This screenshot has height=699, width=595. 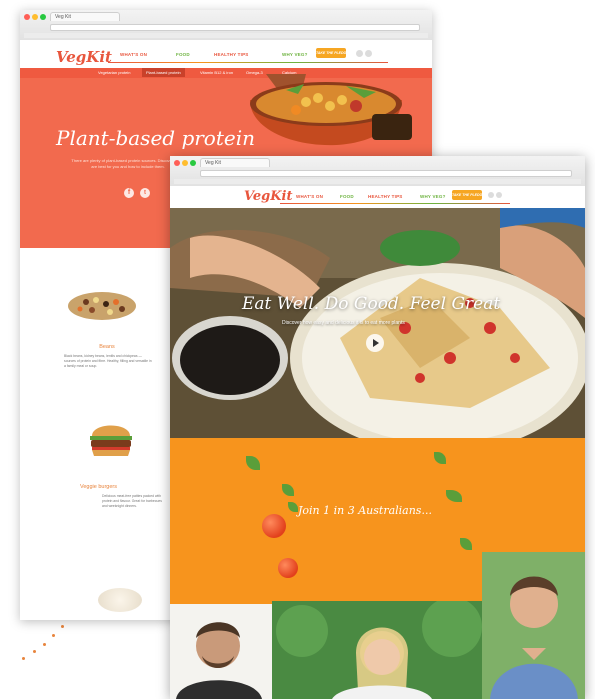 What do you see at coordinates (163, 72) in the screenshot?
I see `subnav-item-active: Plant-based protein` at bounding box center [163, 72].